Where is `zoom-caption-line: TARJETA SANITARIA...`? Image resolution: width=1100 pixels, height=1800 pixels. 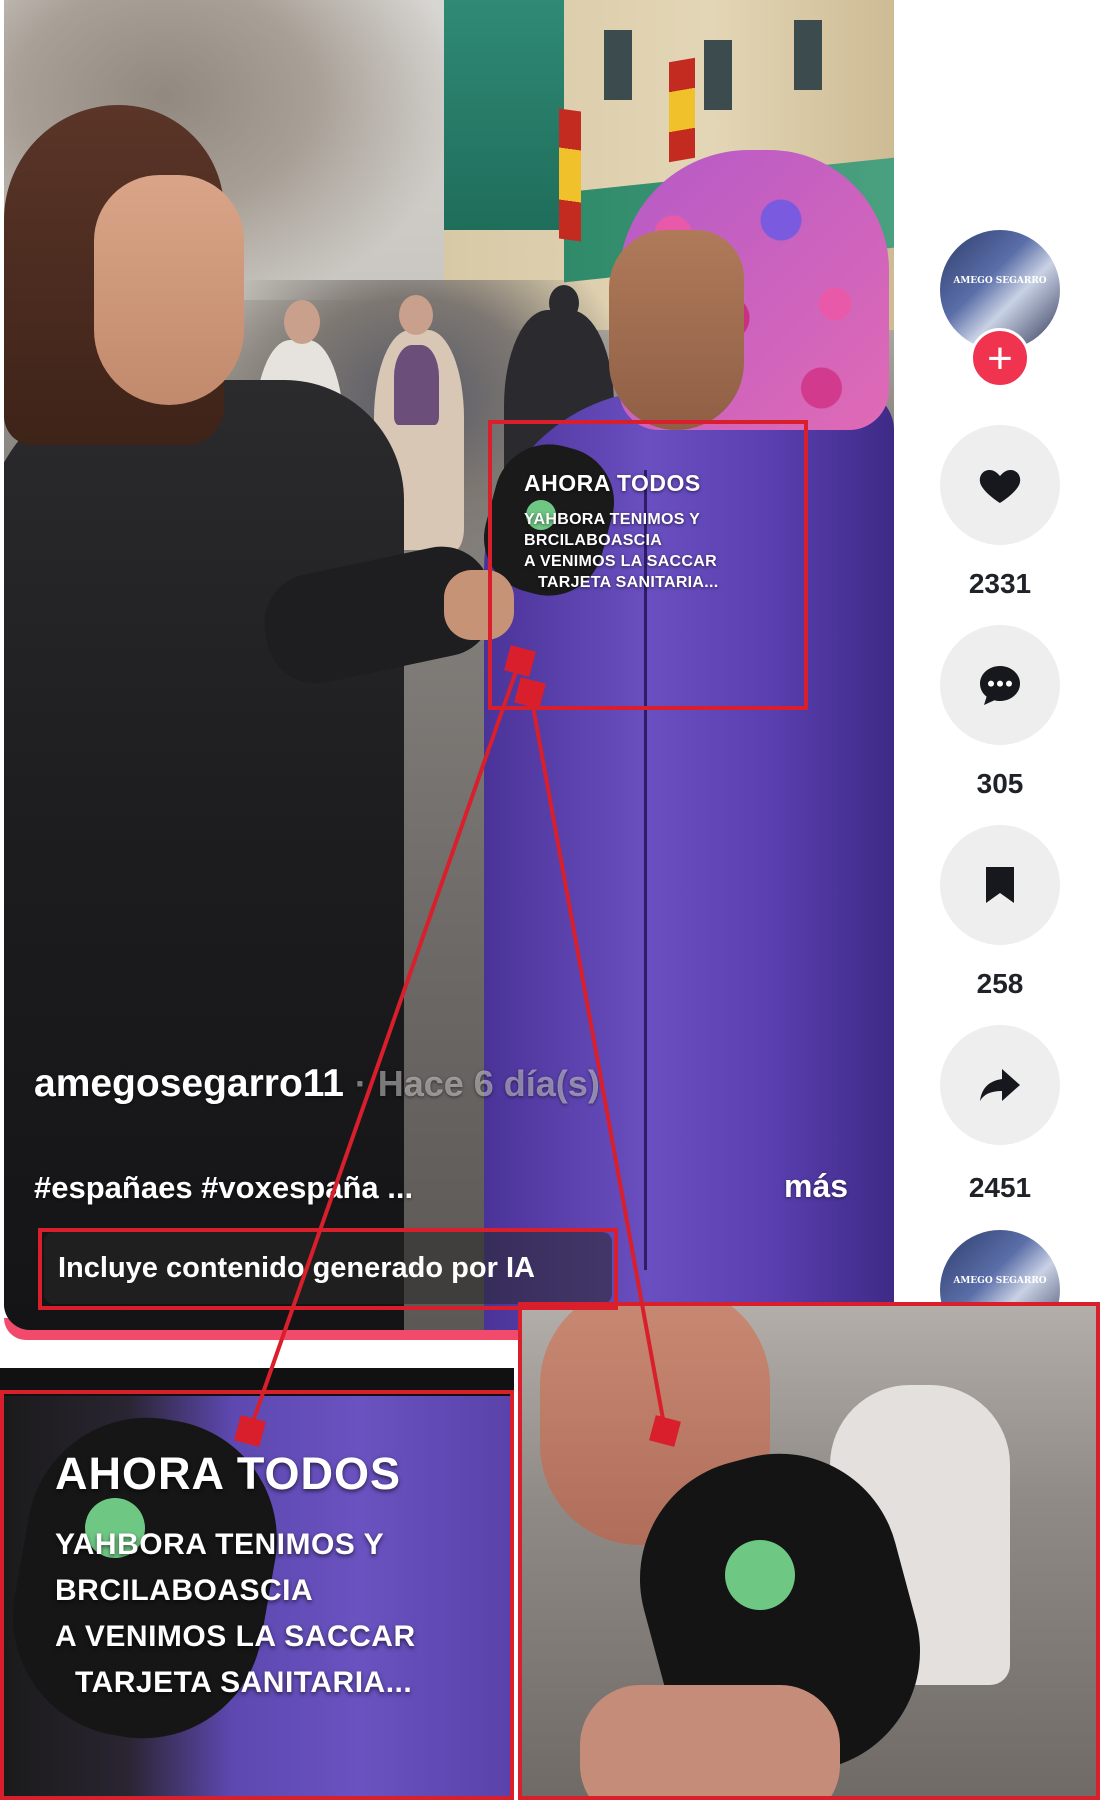 zoom-caption-line: TARJETA SANITARIA... is located at coordinates (244, 1682).